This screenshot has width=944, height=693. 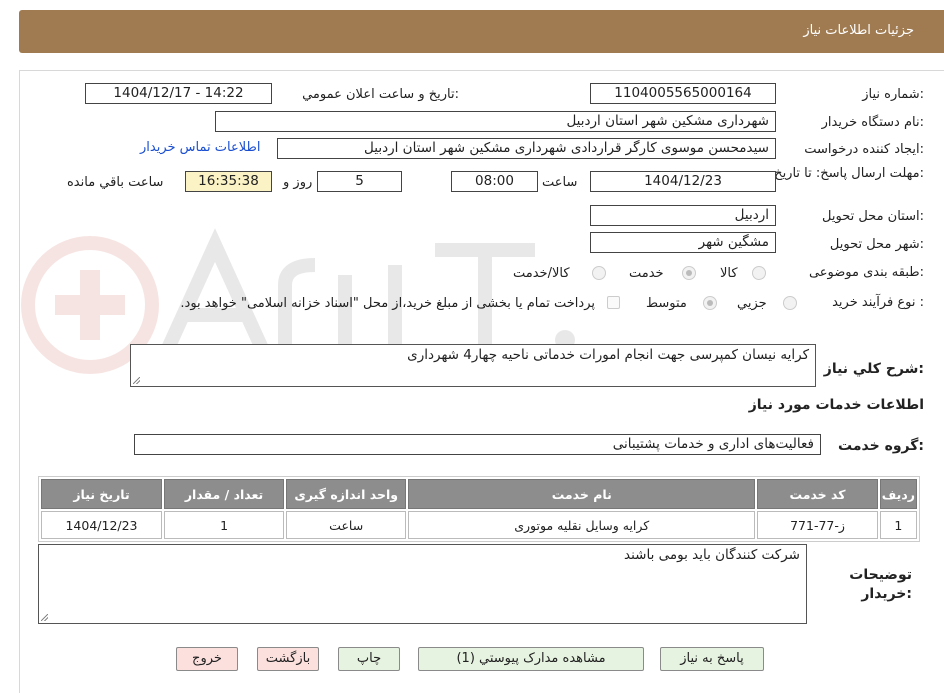 I want to click on process-radio-minor, so click(x=790, y=303).